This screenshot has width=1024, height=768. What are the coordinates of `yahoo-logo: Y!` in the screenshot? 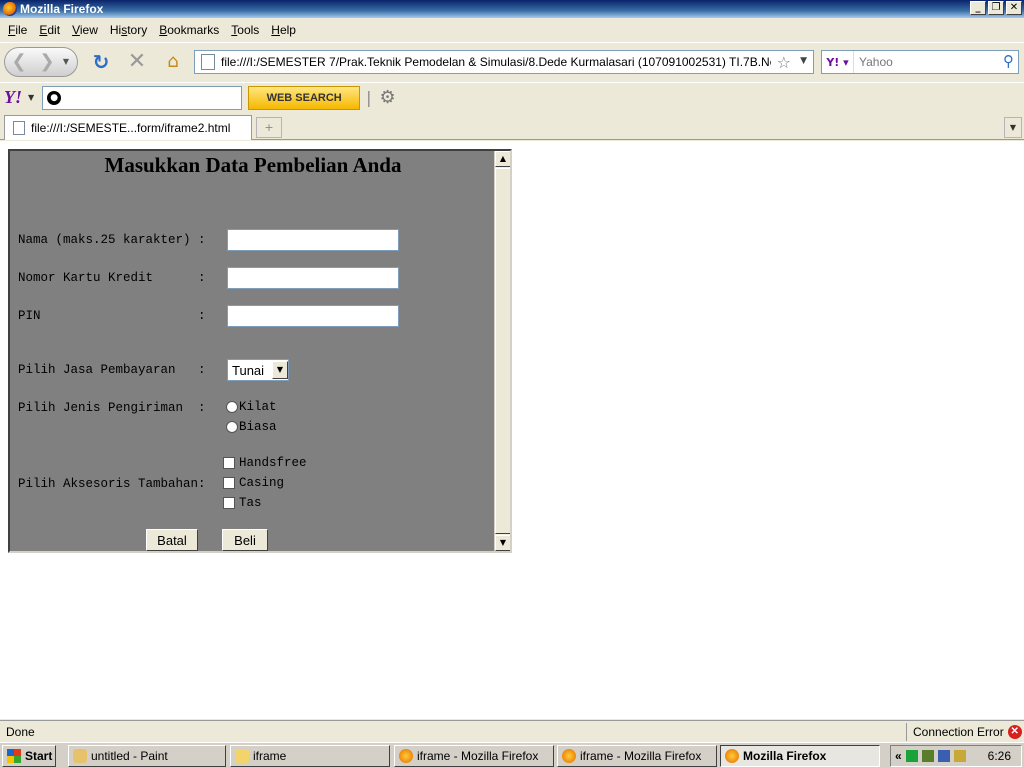 It's located at (13, 97).